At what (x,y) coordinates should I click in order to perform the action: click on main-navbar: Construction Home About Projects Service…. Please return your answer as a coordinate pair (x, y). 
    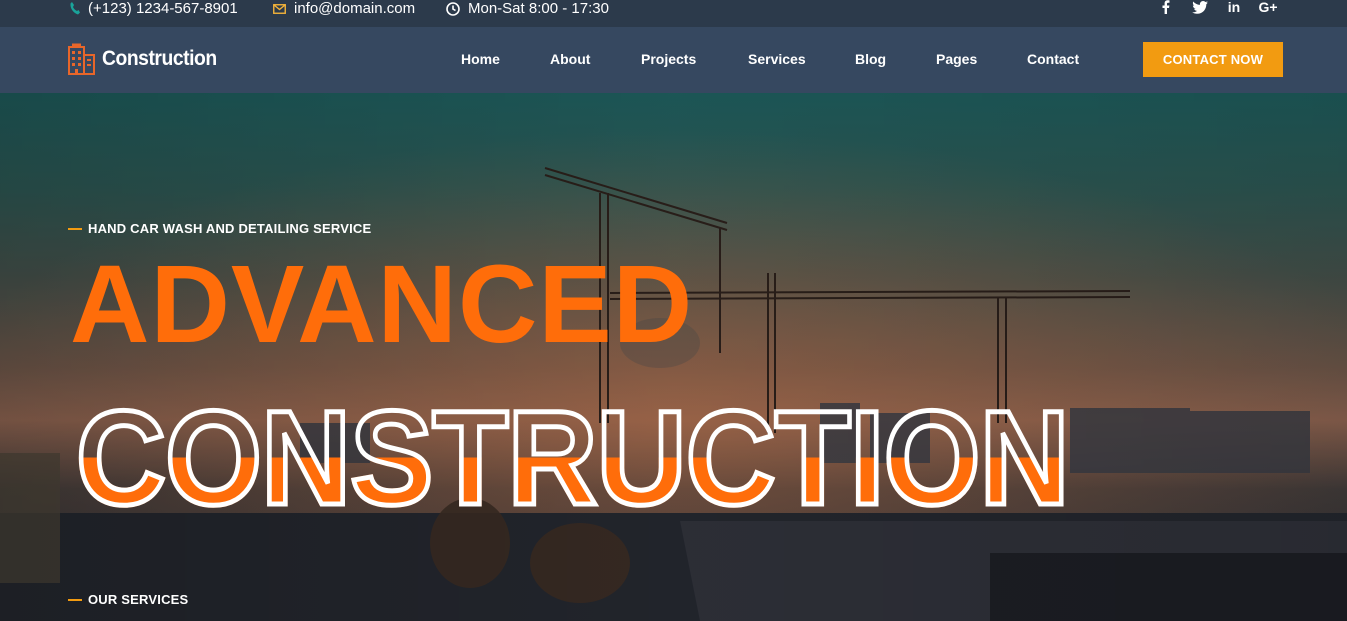
    Looking at the image, I should click on (673, 60).